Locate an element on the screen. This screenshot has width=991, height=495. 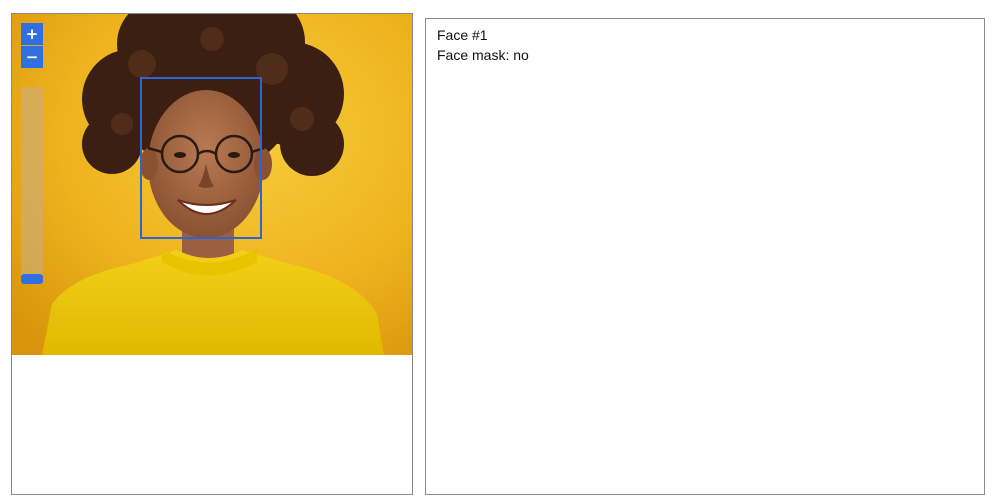
zoom-slider-track is located at coordinates (32, 185).